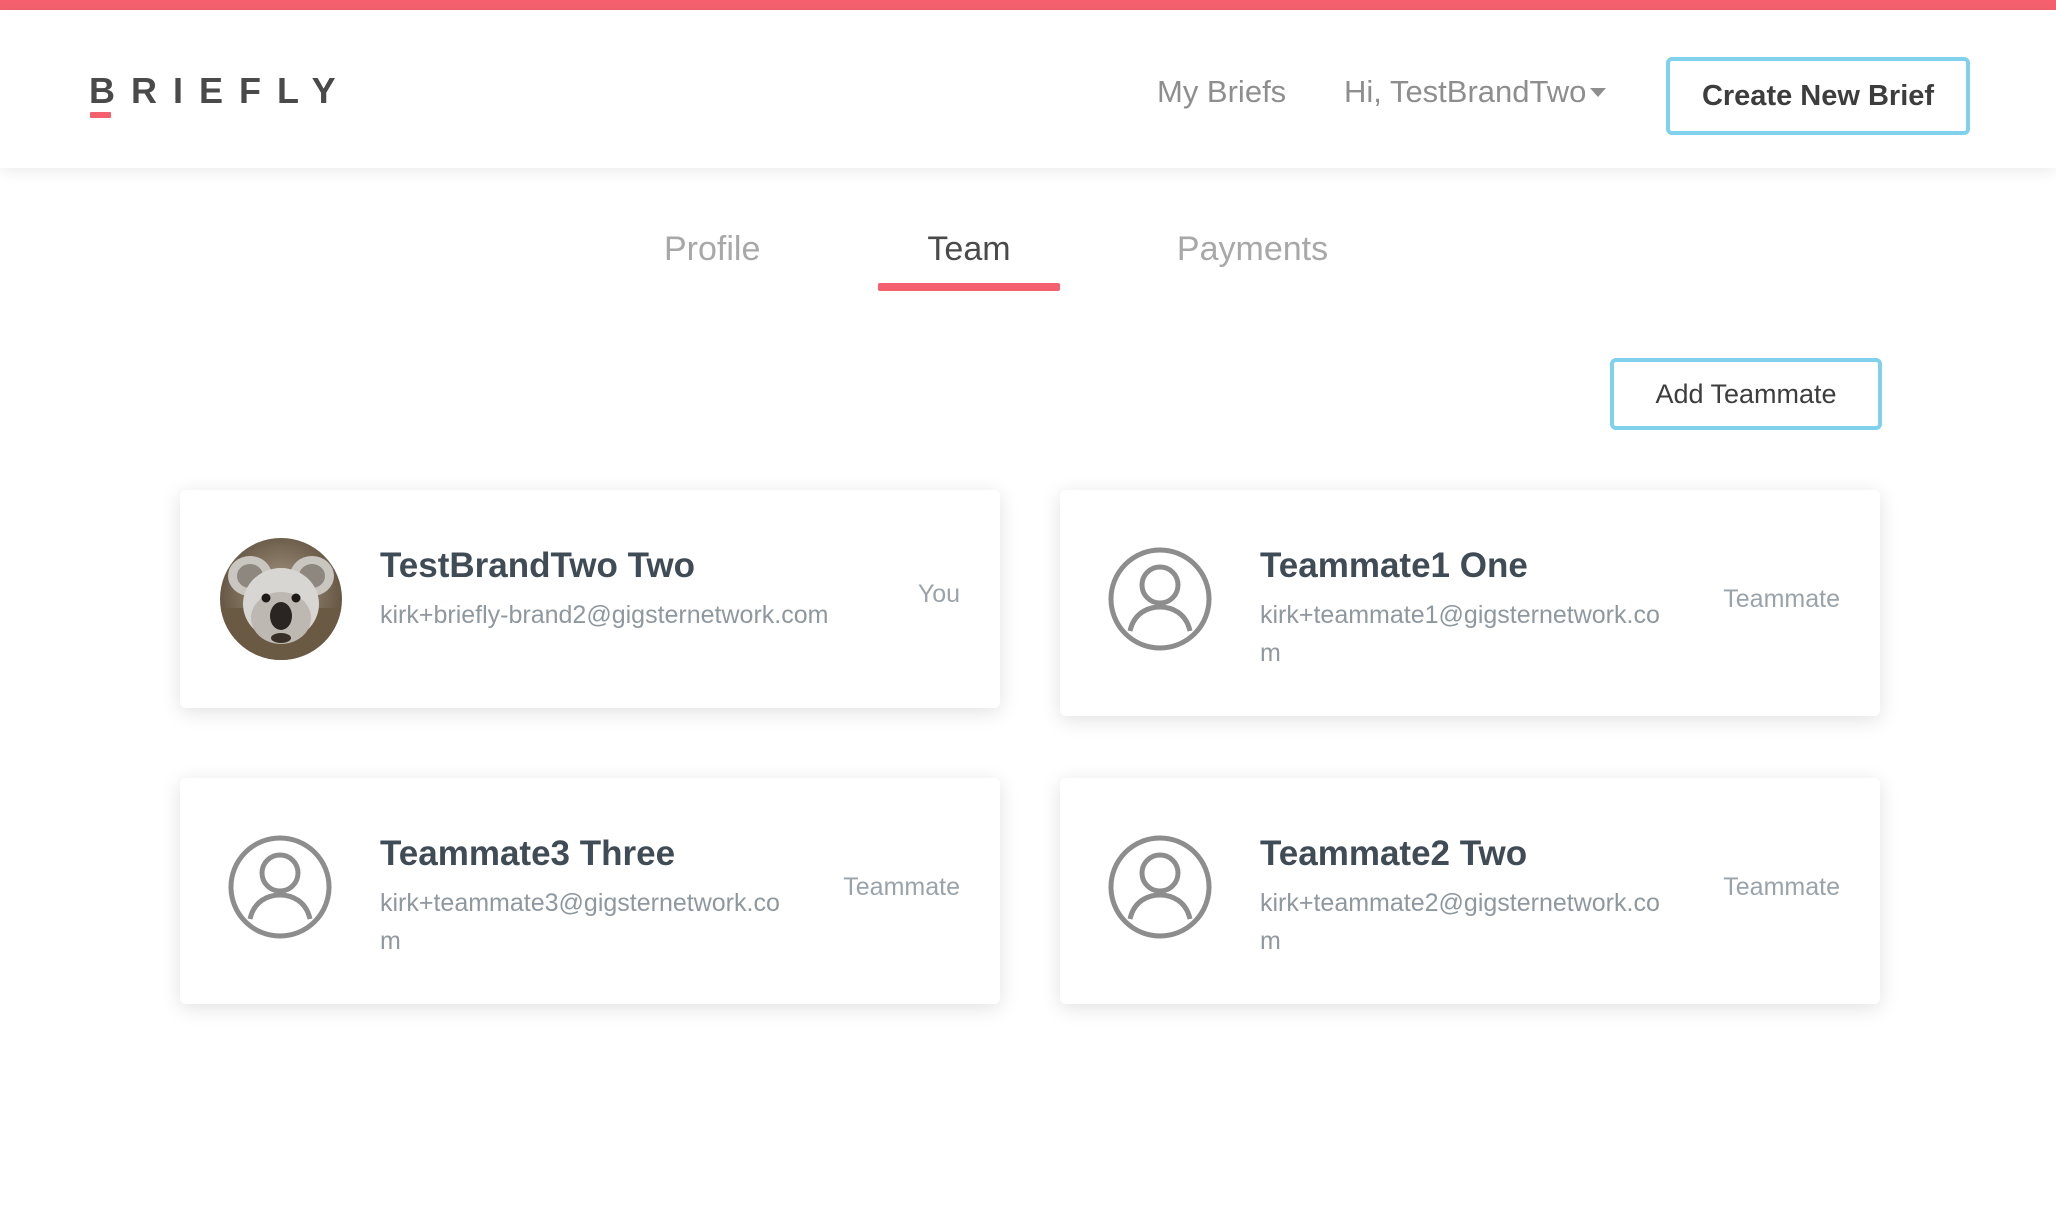 The width and height of the screenshot is (2056, 1216). I want to click on nav-my-briefs-link: My Briefs, so click(1221, 92).